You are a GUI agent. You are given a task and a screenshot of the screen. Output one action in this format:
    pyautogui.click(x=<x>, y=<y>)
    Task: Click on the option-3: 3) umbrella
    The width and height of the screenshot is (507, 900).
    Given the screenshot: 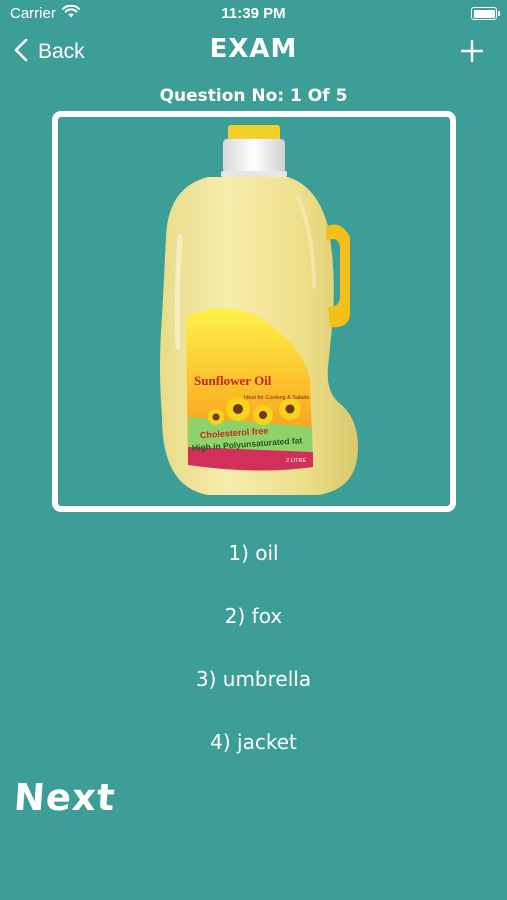 What is the action you would take?
    pyautogui.click(x=253, y=679)
    